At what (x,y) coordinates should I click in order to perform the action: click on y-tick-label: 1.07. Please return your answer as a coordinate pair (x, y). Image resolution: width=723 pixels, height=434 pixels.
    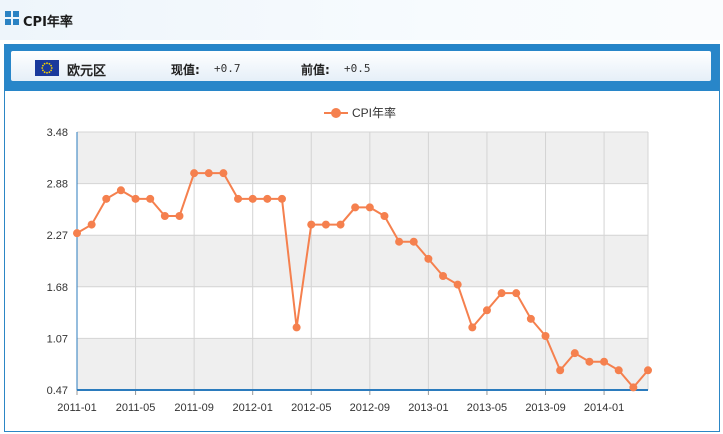
    Looking at the image, I should click on (57, 339).